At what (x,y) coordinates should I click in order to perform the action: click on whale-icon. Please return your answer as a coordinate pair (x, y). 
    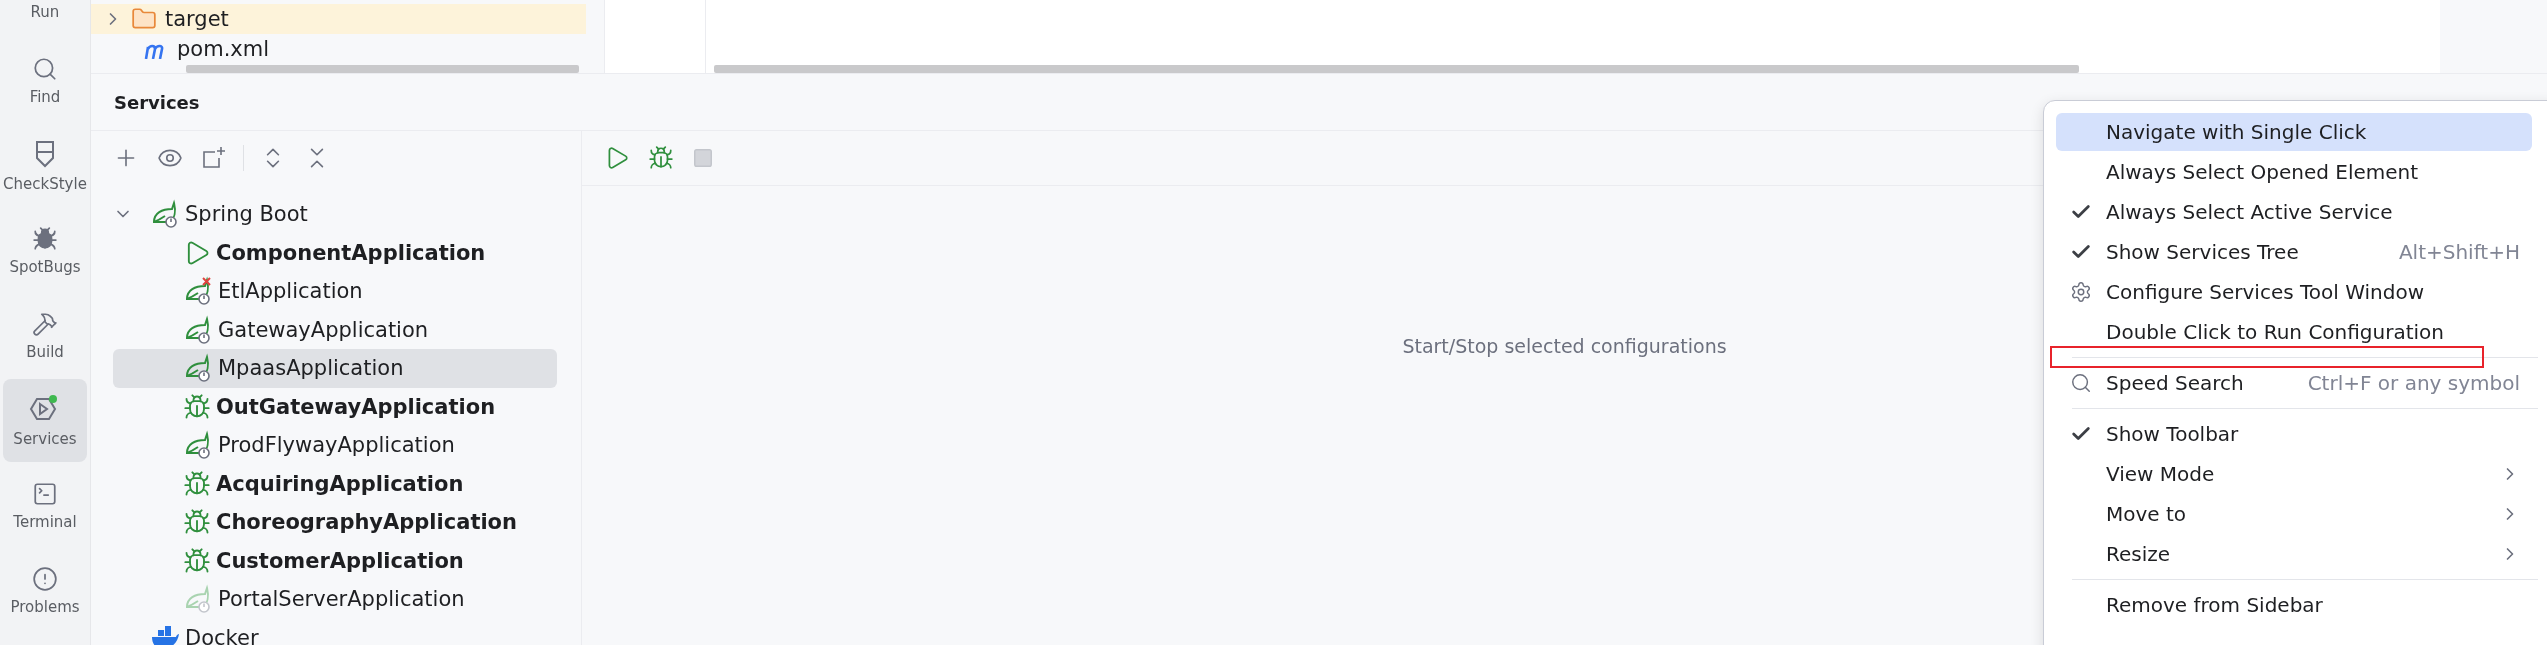
    Looking at the image, I should click on (165, 634).